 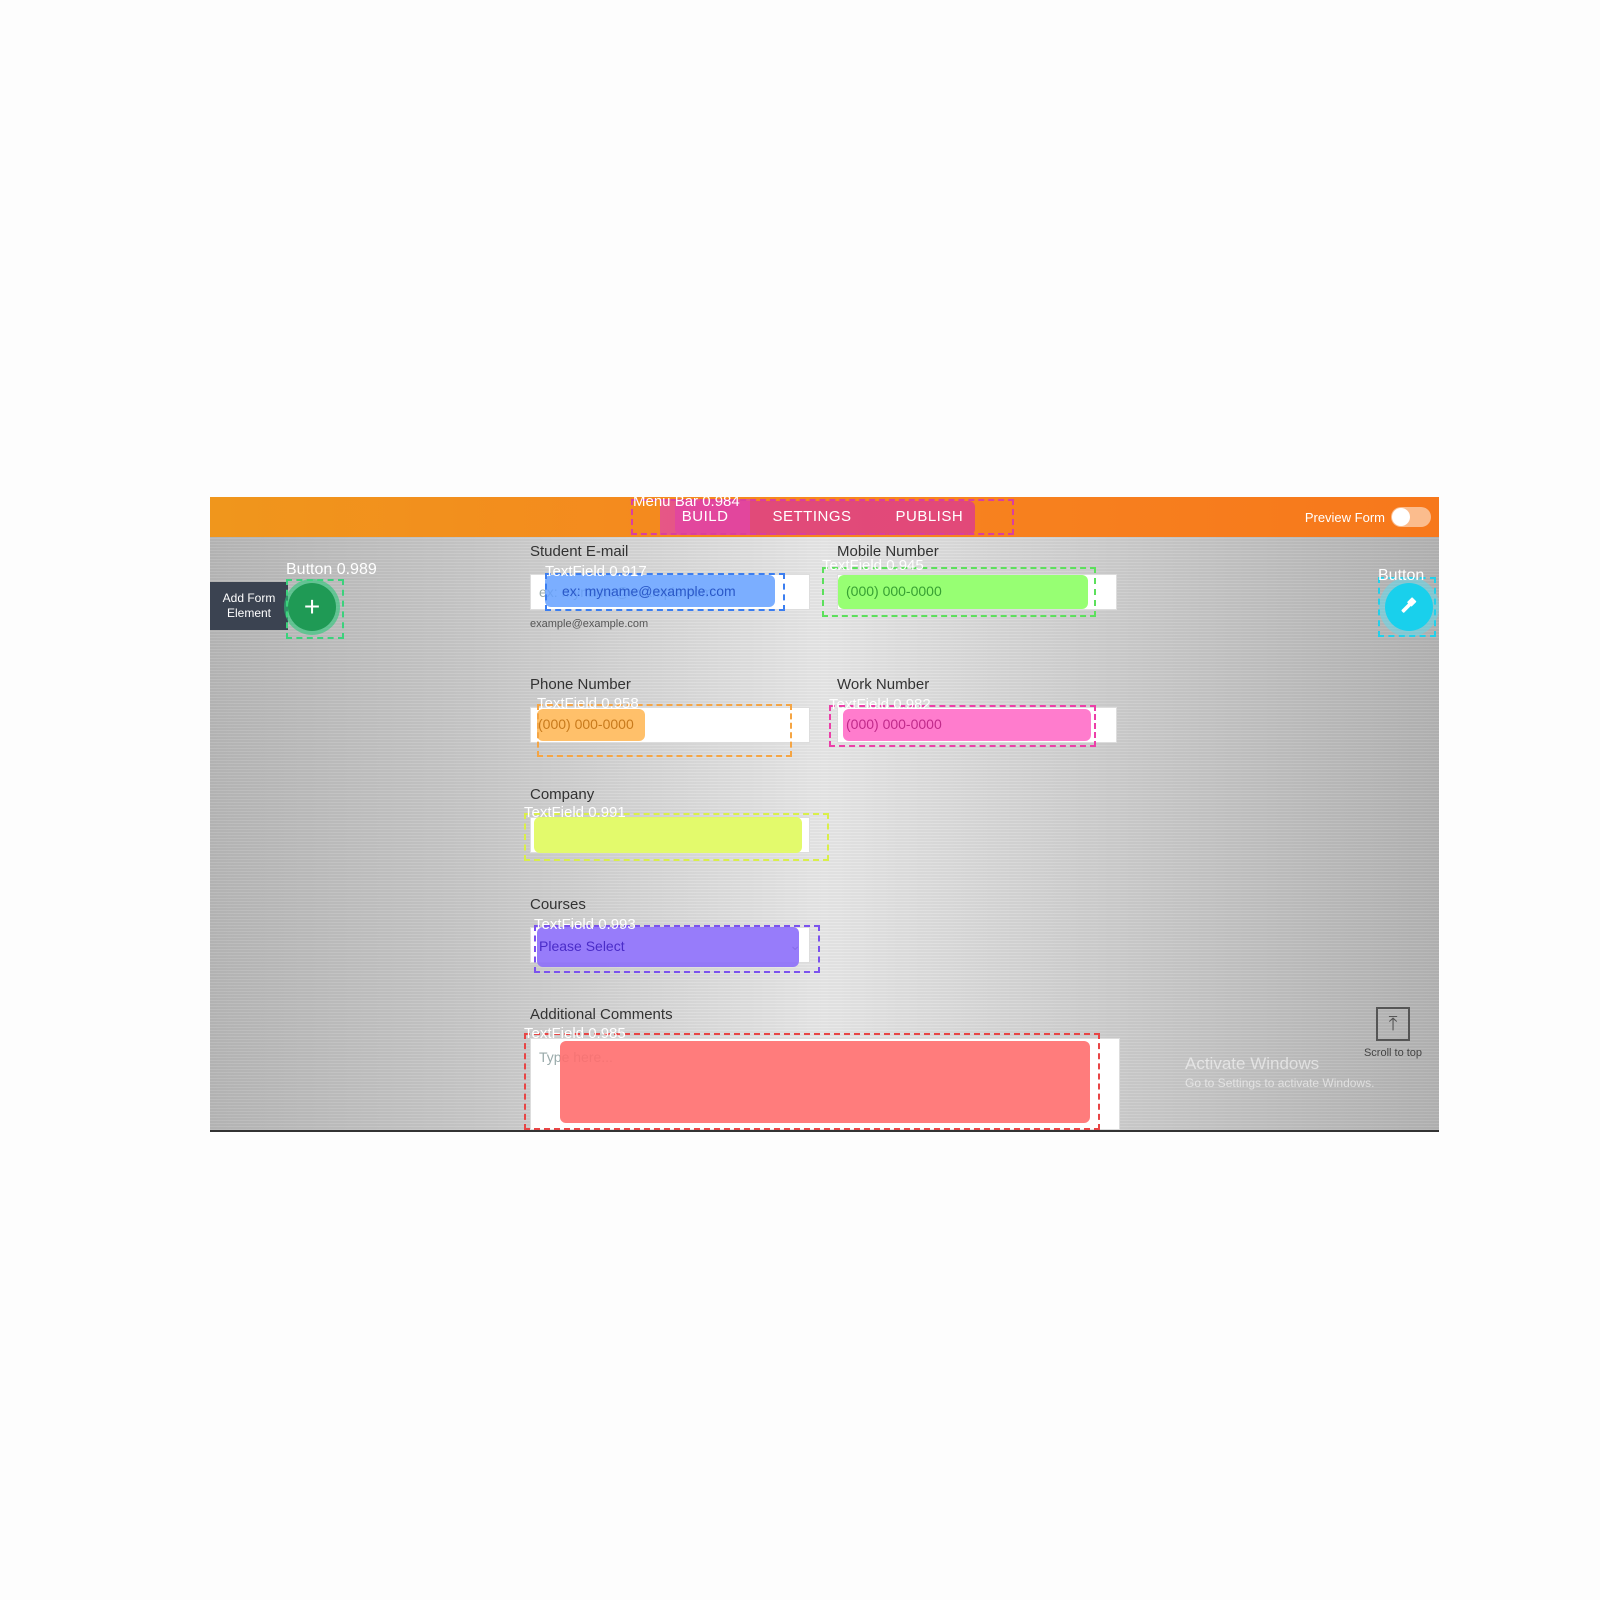 I want to click on email-tag: TextField 0.917, so click(x=596, y=571).